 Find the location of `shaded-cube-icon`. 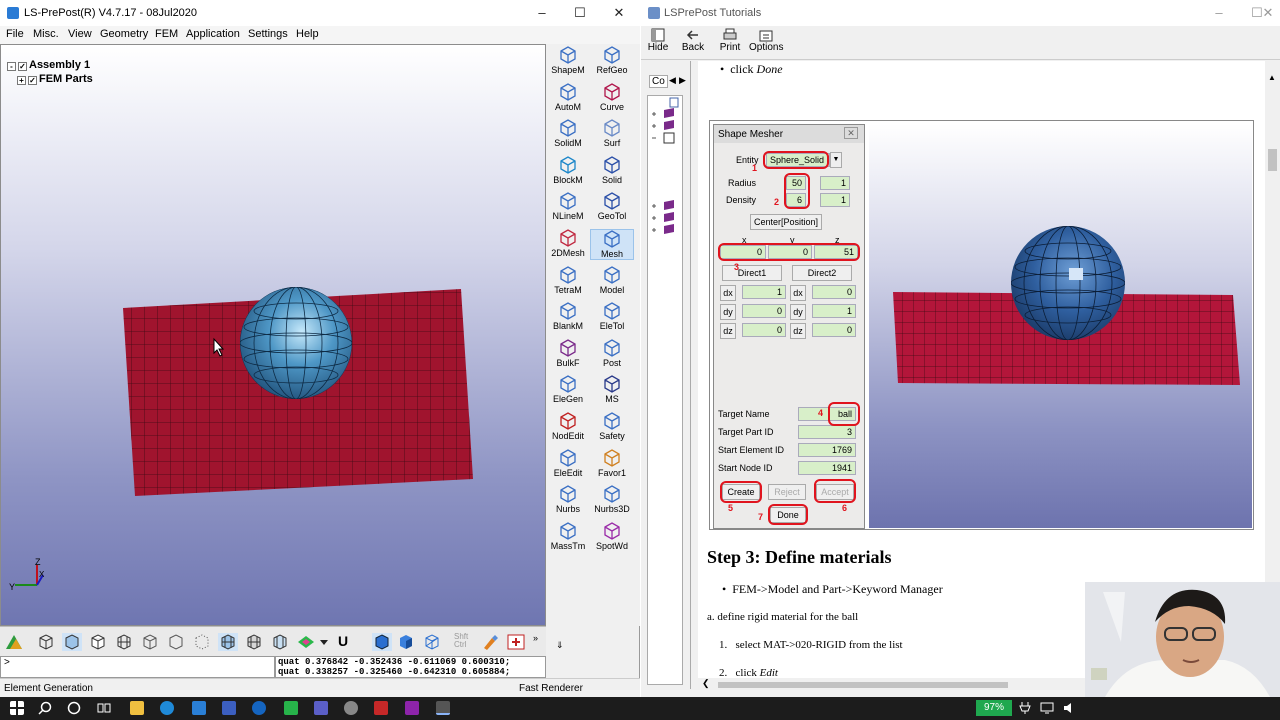

shaded-cube-icon is located at coordinates (72, 642).